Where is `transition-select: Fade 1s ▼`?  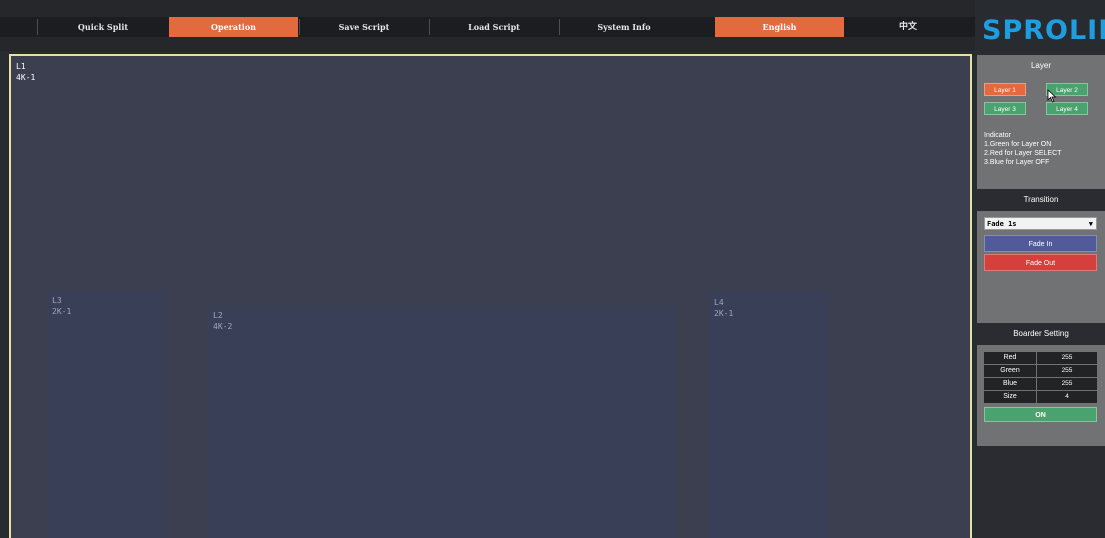 transition-select: Fade 1s ▼ is located at coordinates (1040, 223).